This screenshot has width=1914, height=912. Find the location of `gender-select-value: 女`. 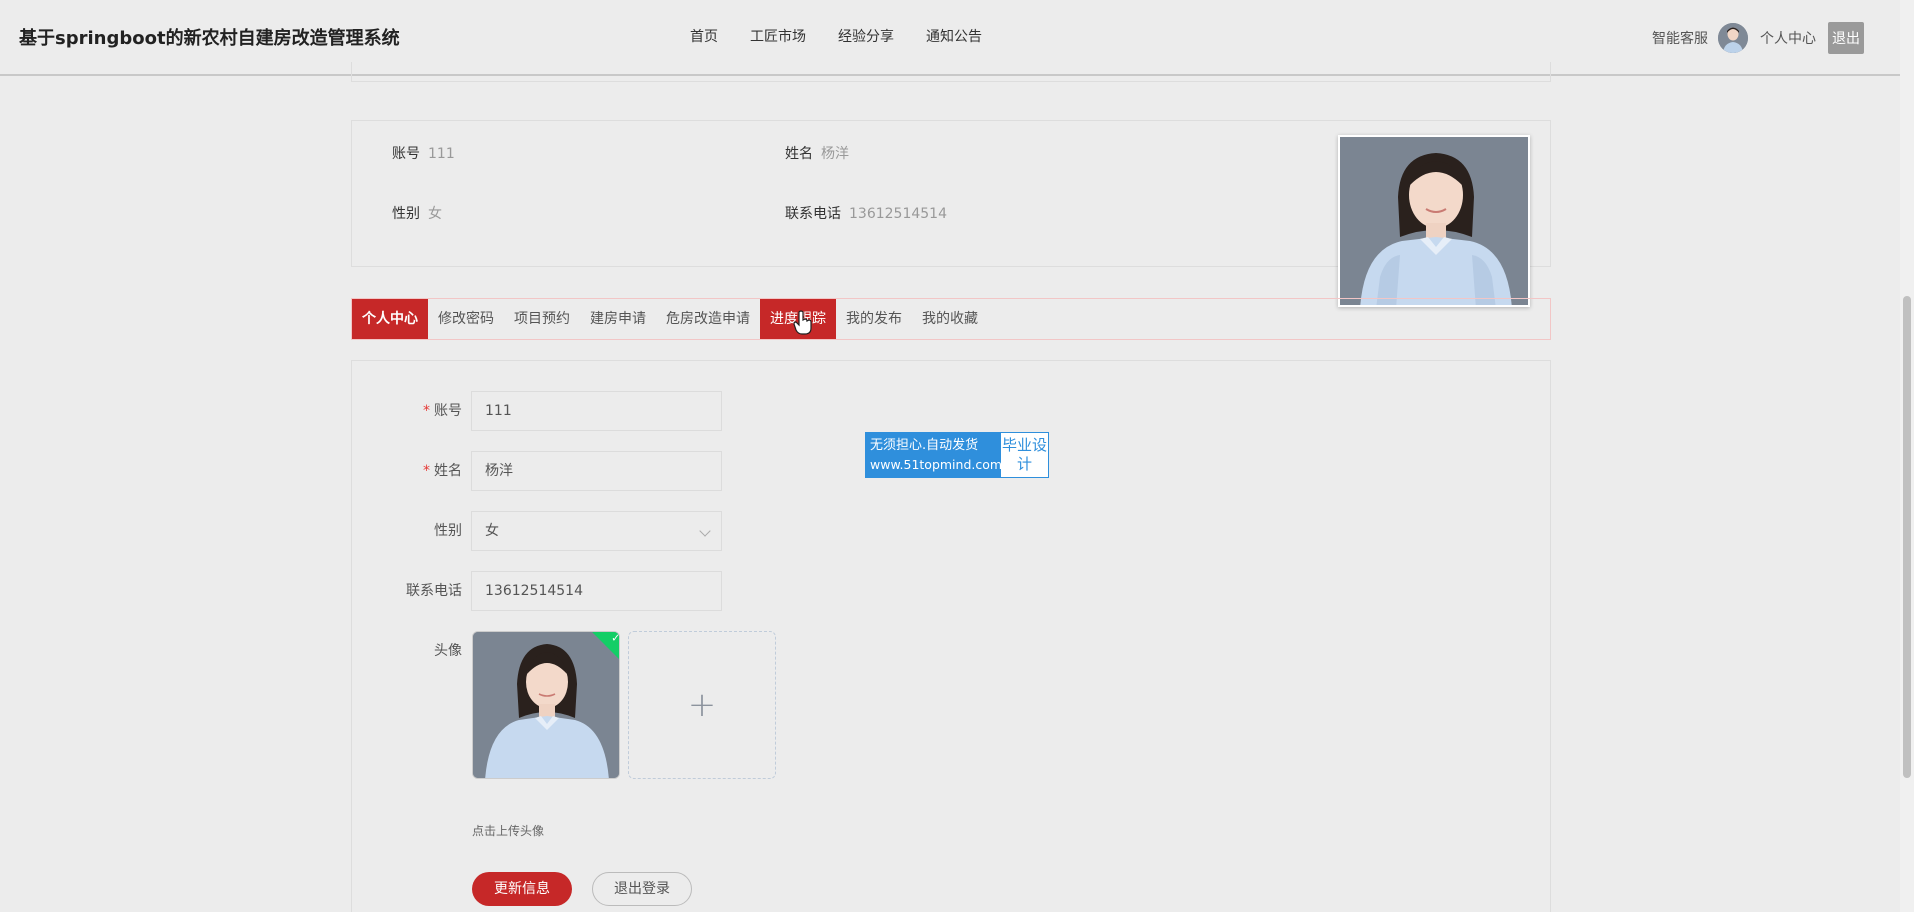

gender-select-value: 女 is located at coordinates (492, 531).